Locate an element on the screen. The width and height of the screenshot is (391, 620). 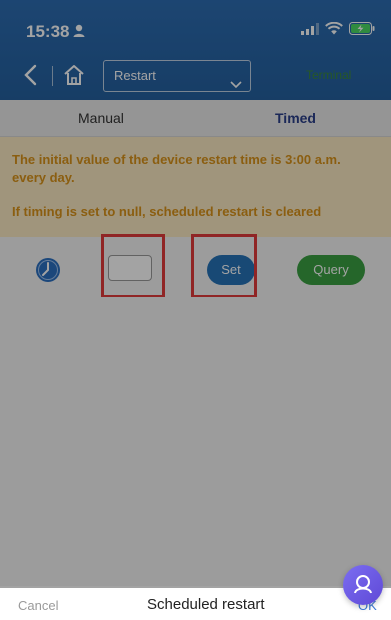
assistant-icon is located at coordinates (363, 584).